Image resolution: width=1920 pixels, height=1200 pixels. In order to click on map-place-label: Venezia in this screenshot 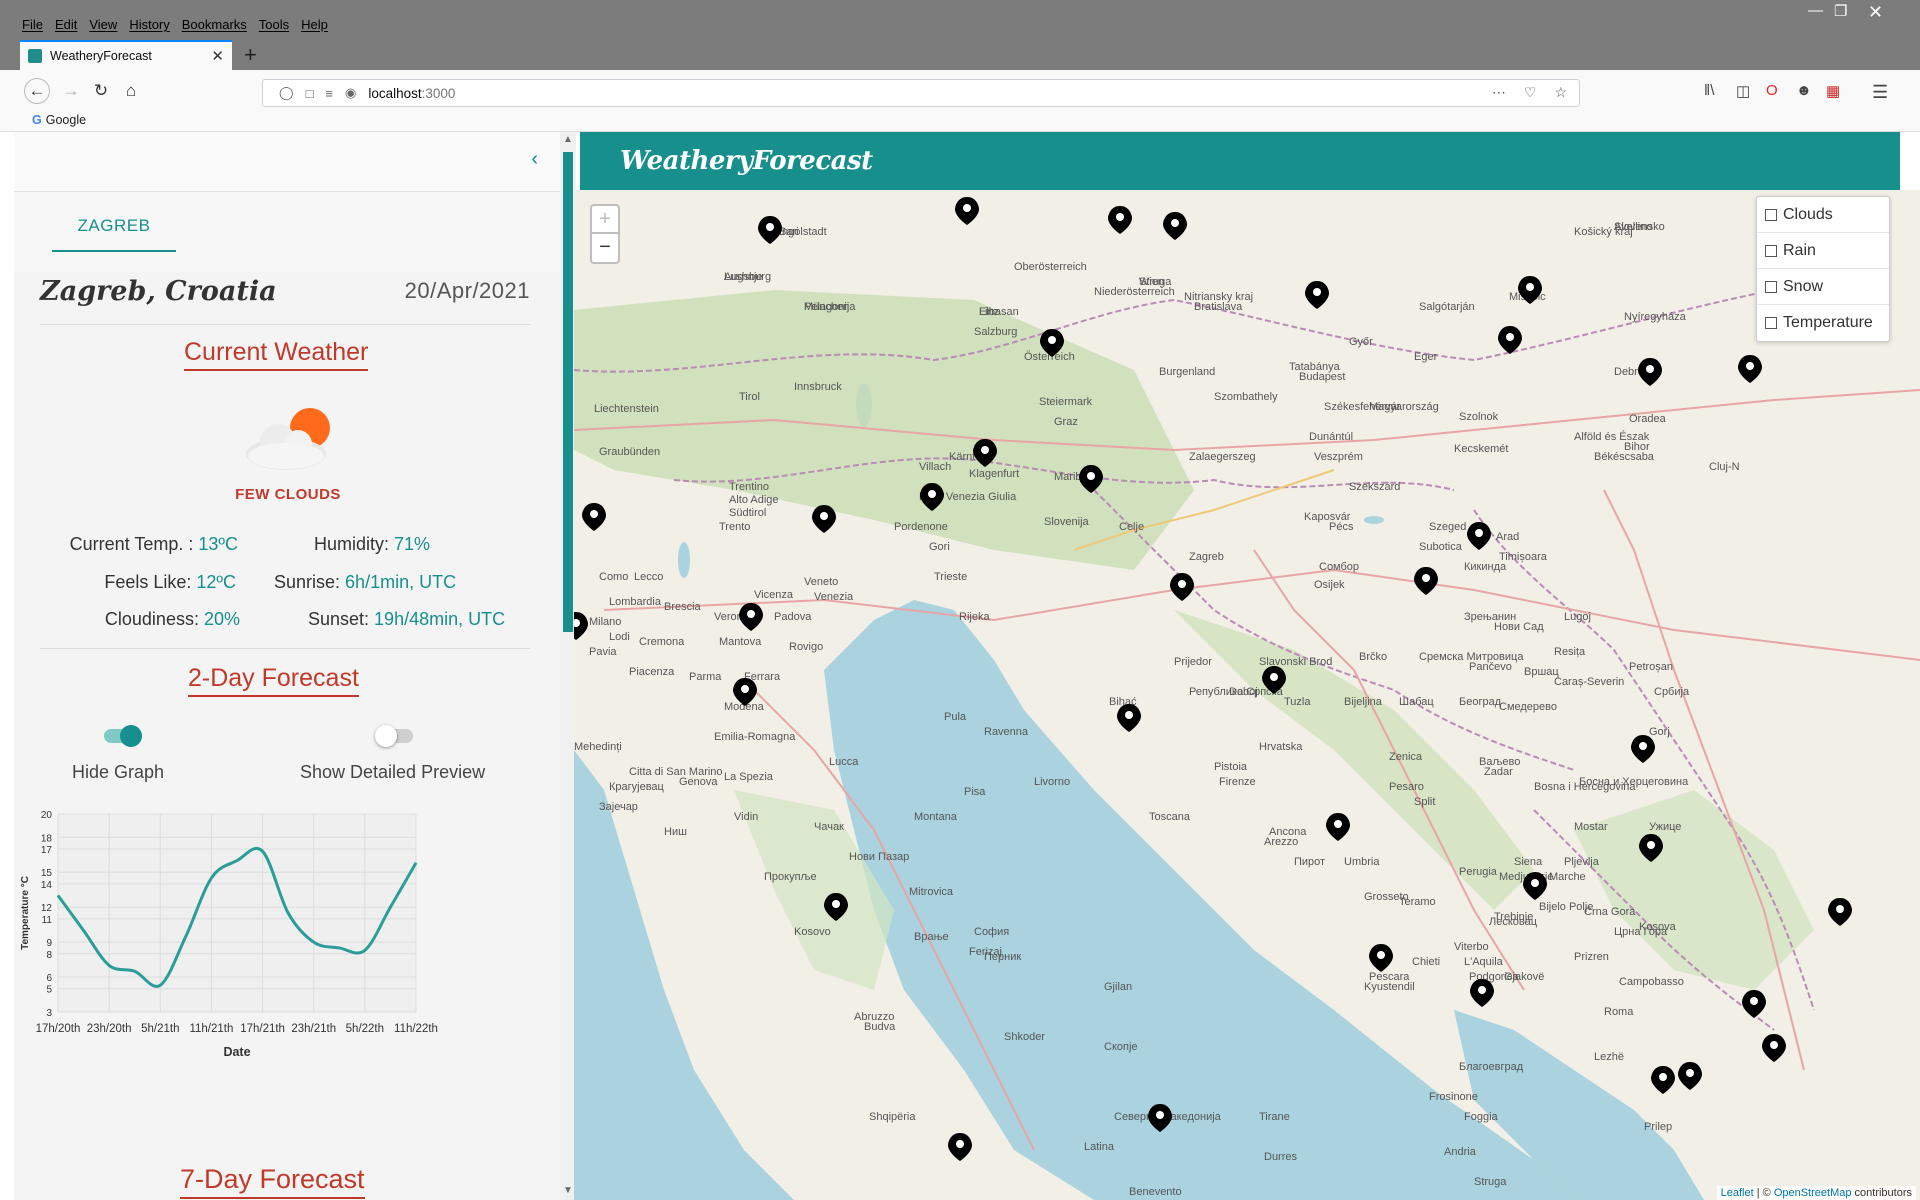, I will do `click(834, 597)`.